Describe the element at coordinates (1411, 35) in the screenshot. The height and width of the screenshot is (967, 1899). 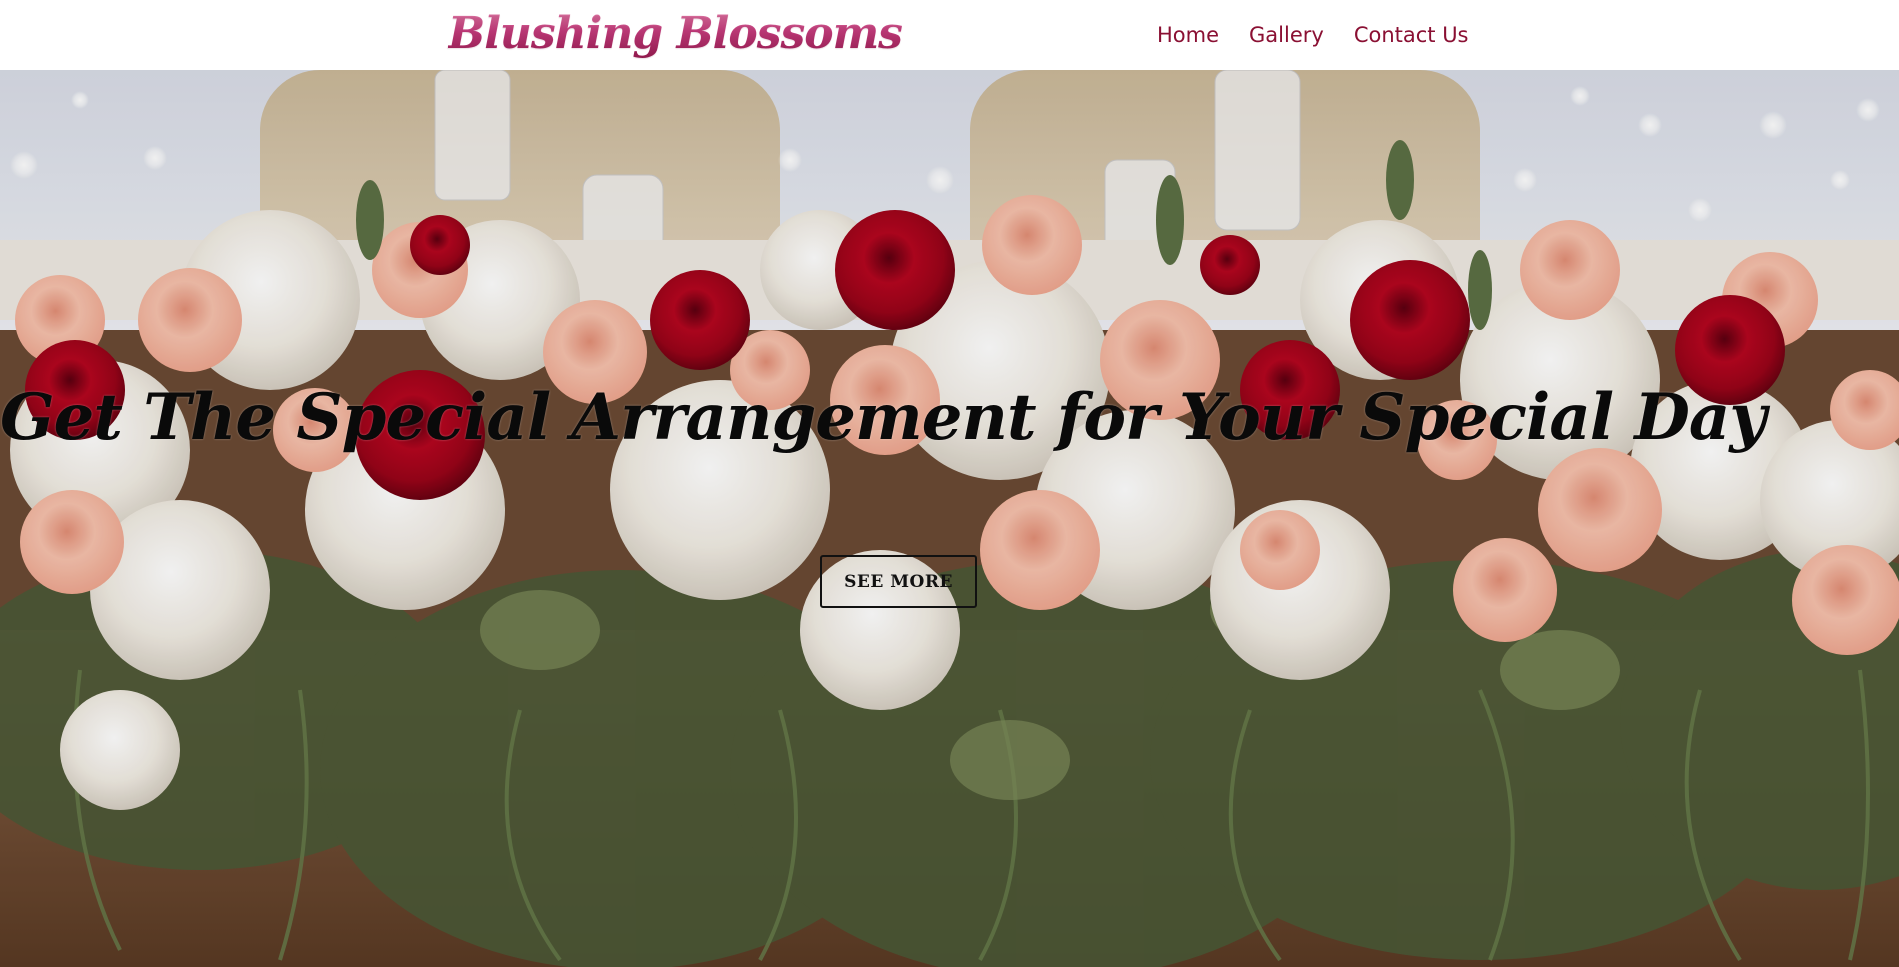
I see `nav-link-contact-us: Contact Us` at that location.